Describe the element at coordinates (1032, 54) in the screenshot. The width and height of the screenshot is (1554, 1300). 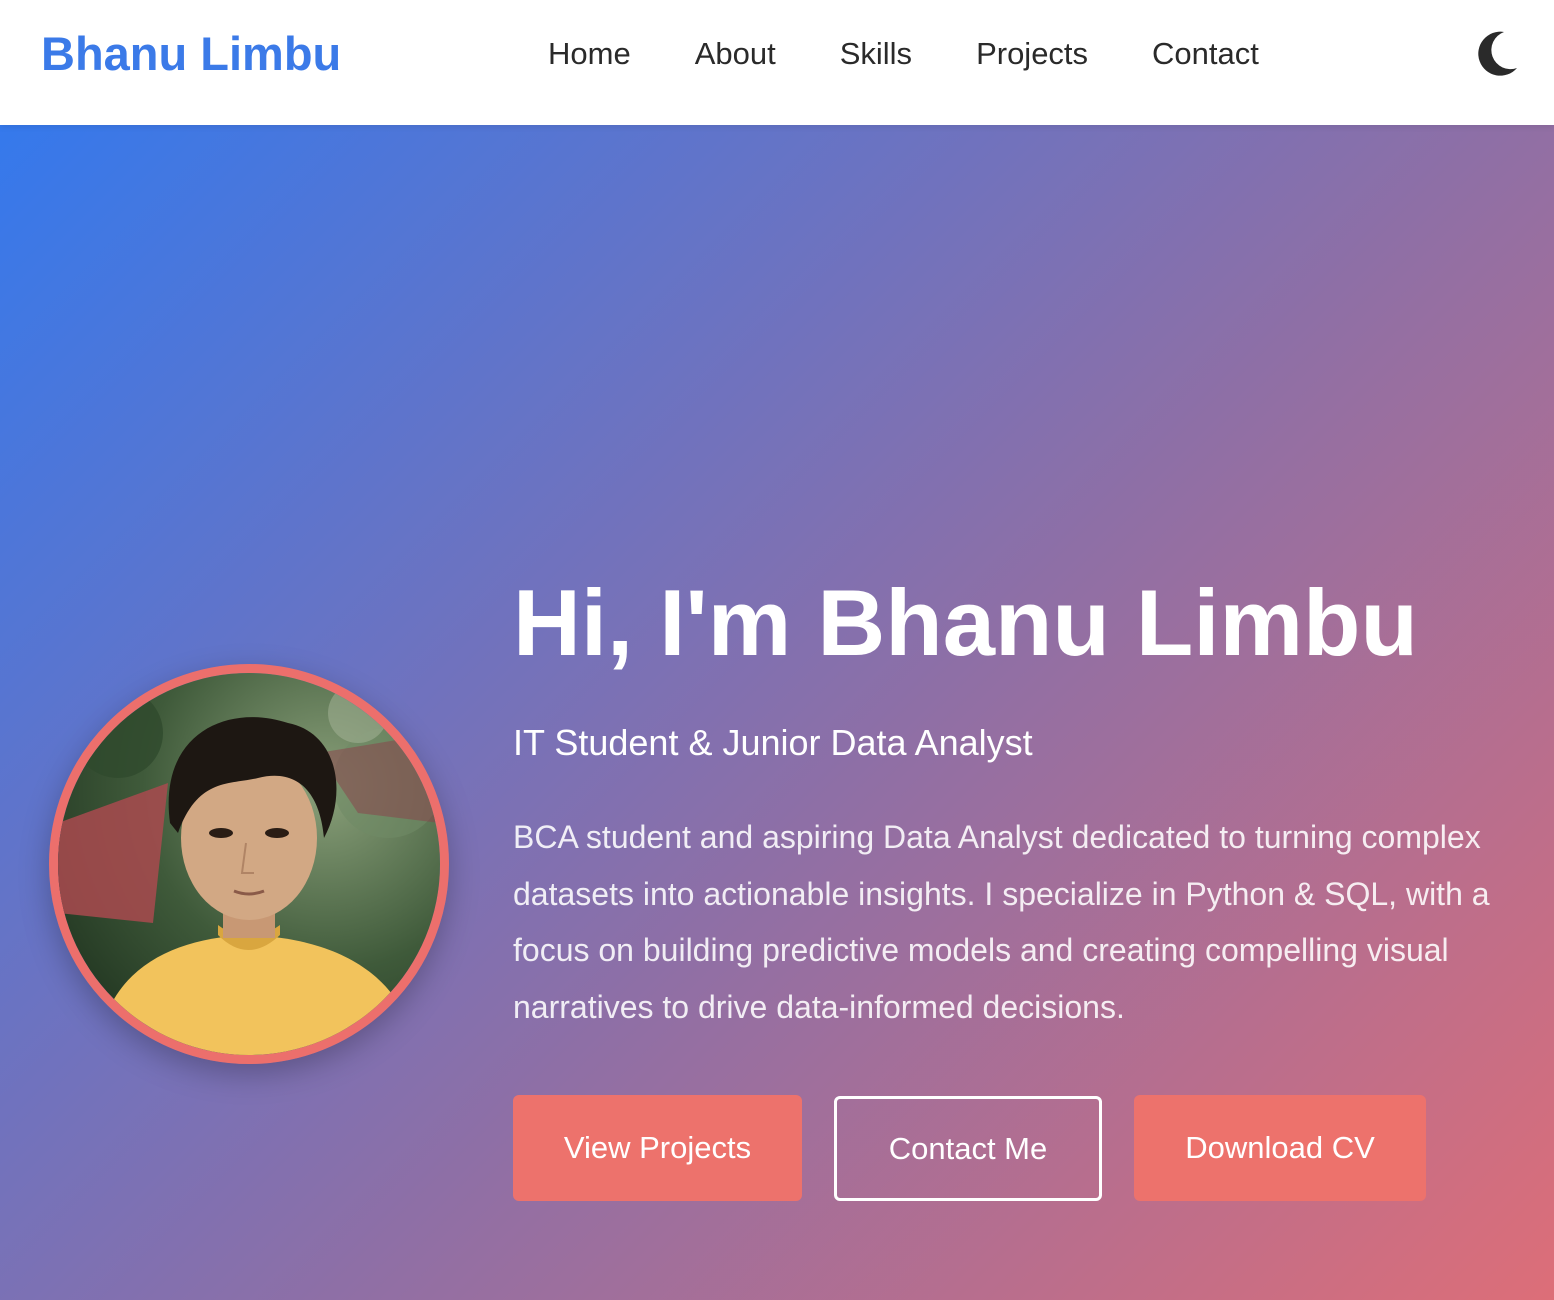
I see `nav-link-projects: Projects` at that location.